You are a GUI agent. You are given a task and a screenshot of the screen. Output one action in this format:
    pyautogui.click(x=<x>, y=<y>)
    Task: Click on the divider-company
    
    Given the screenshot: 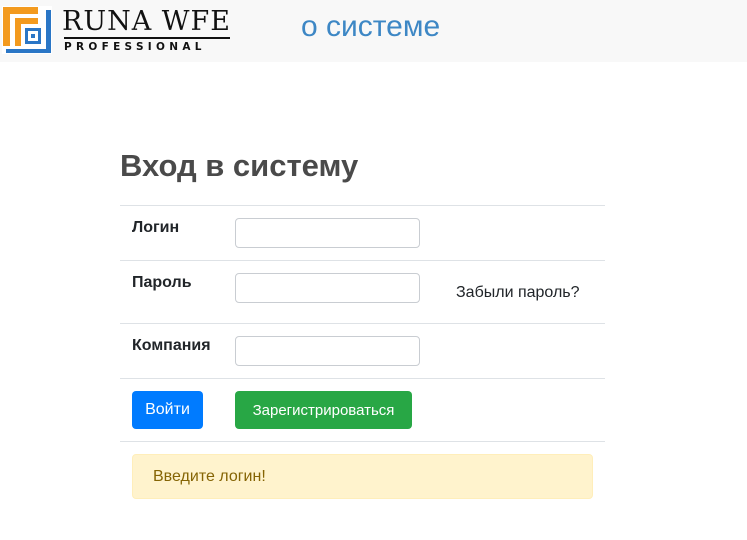 What is the action you would take?
    pyautogui.click(x=362, y=378)
    